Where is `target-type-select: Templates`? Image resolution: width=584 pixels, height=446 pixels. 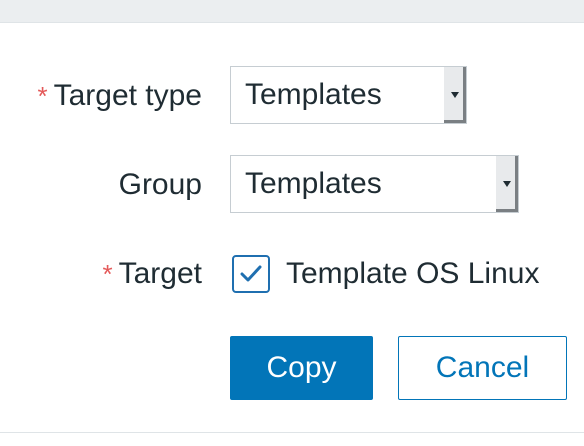 target-type-select: Templates is located at coordinates (348, 95).